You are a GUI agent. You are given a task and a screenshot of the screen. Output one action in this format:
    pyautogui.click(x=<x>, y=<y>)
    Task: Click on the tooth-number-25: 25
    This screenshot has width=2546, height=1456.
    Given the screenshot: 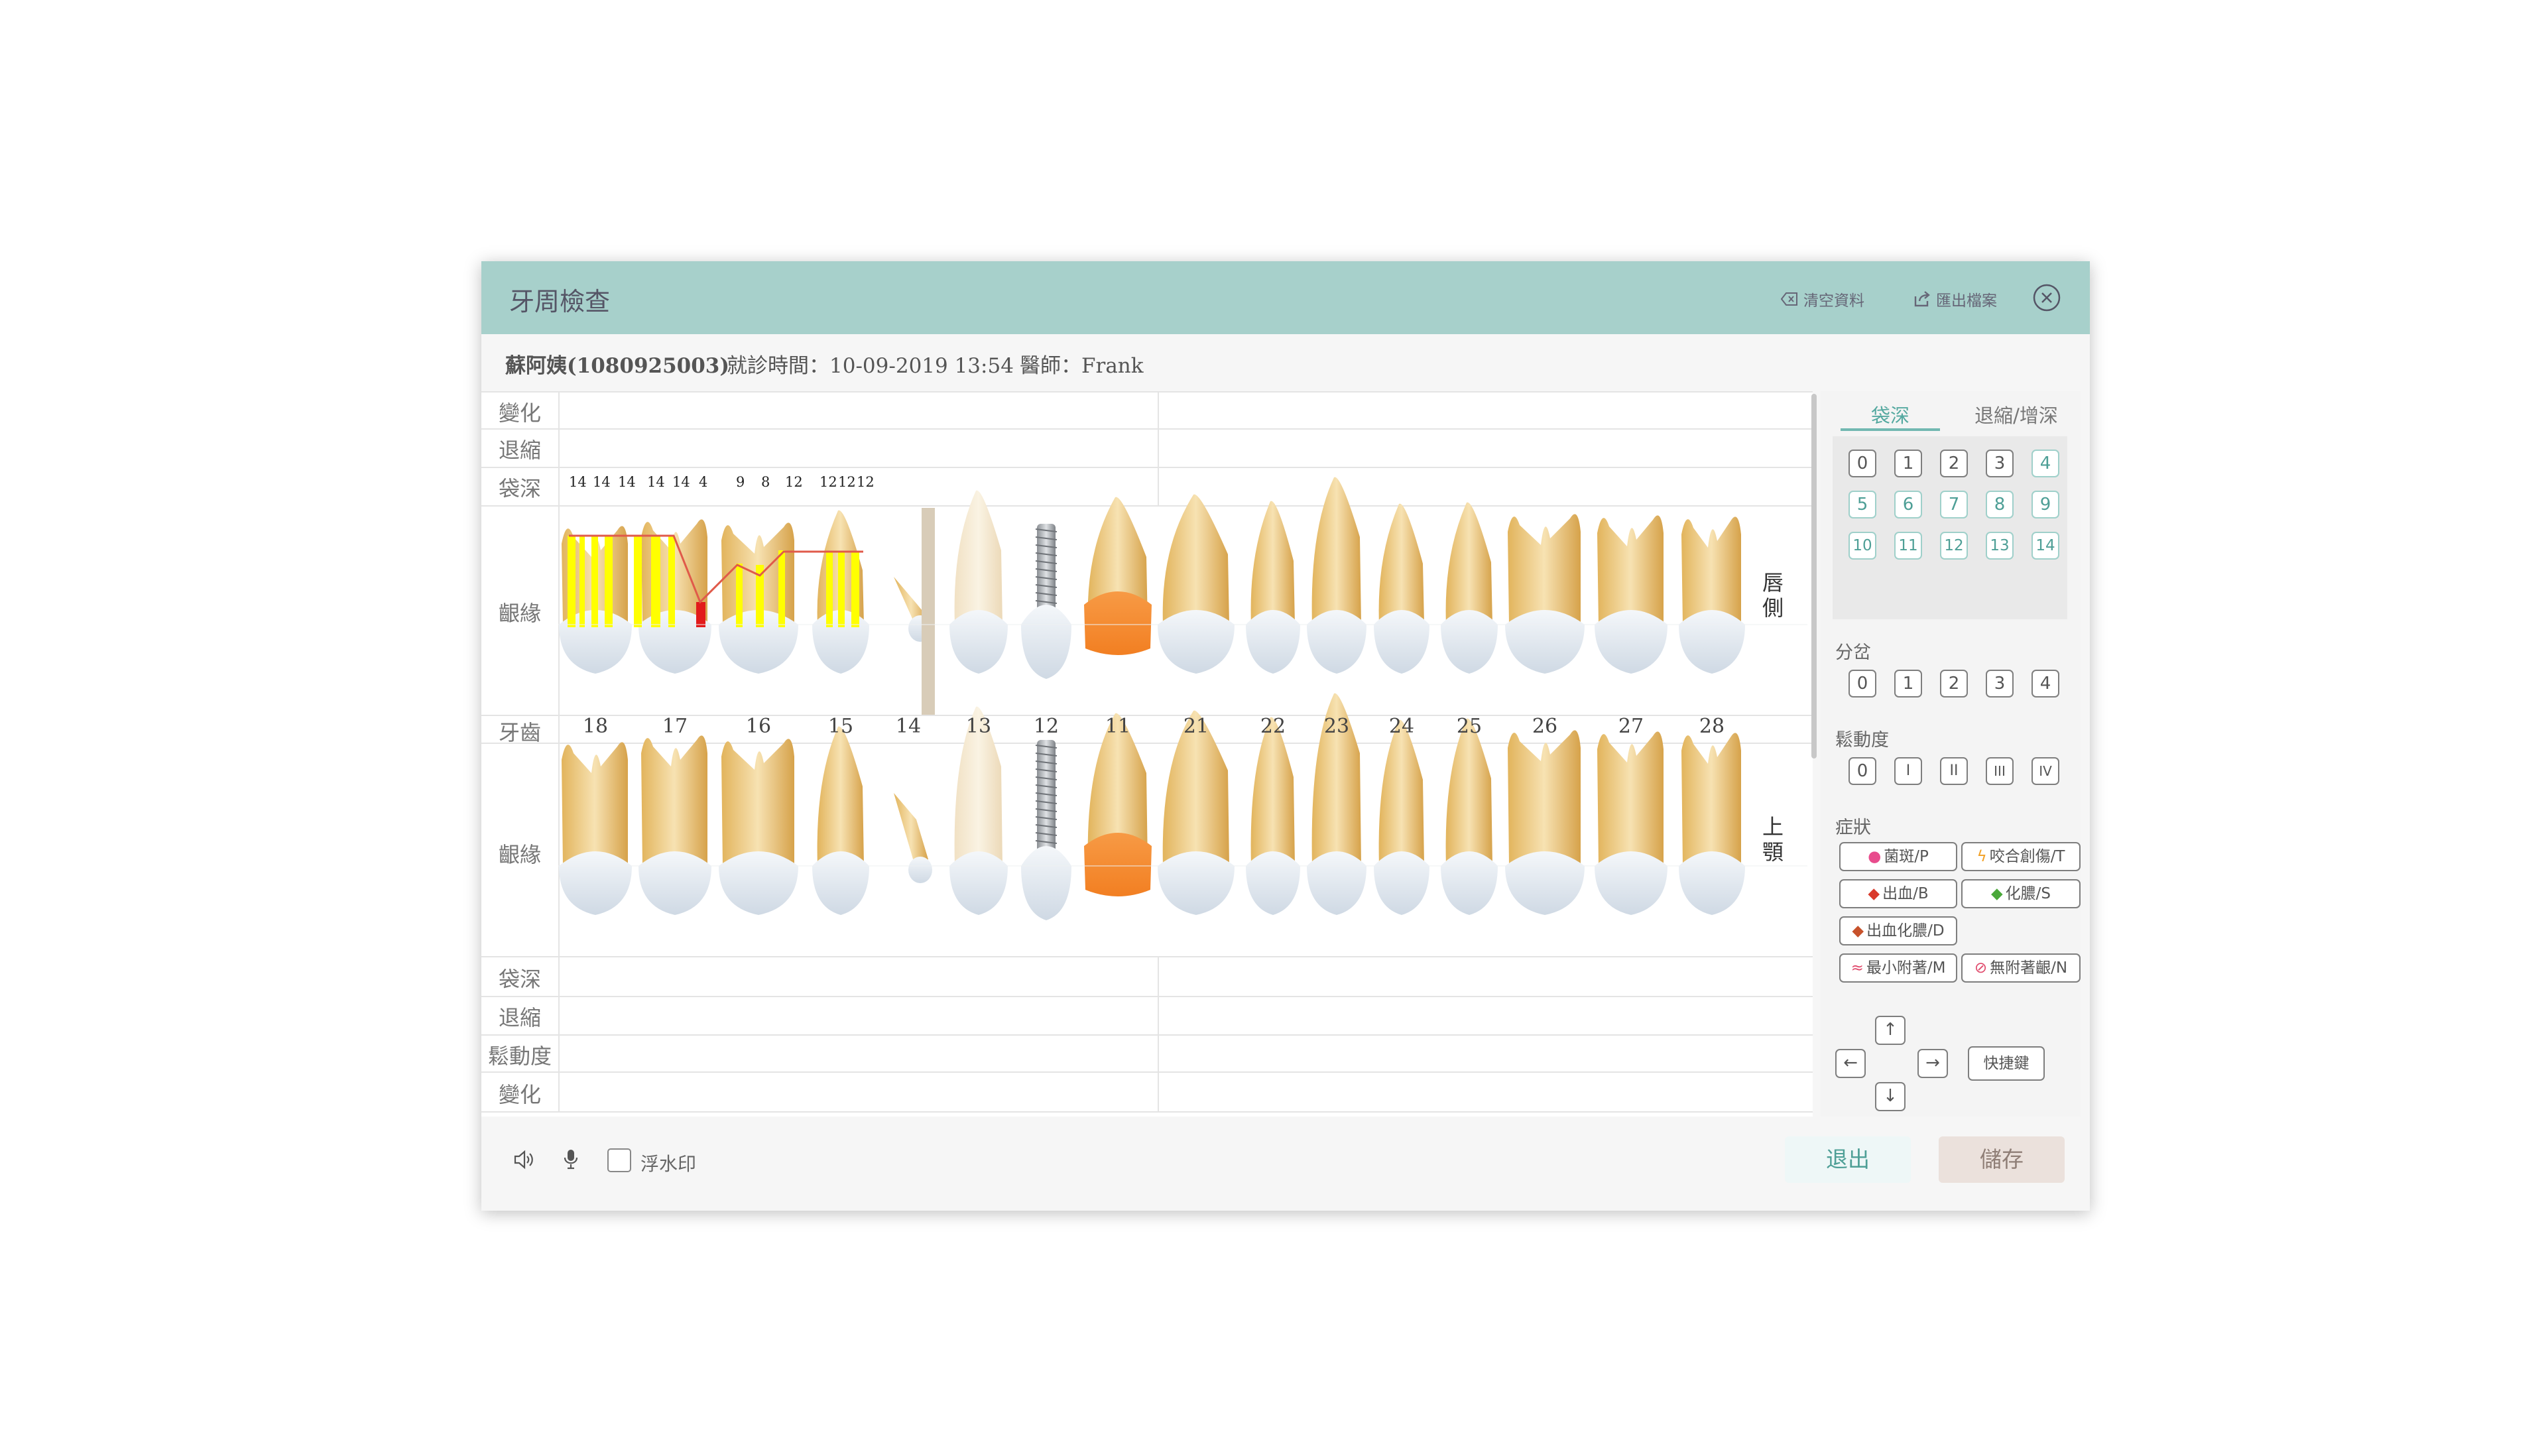 What is the action you would take?
    pyautogui.click(x=1469, y=726)
    